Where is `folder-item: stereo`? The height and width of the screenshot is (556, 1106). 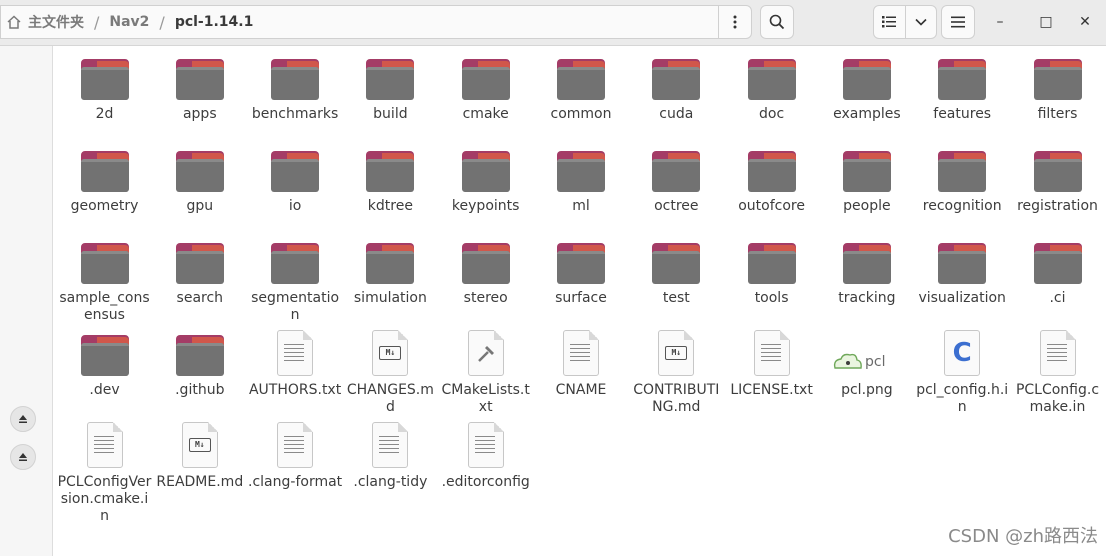
folder-item: stereo is located at coordinates (485, 272).